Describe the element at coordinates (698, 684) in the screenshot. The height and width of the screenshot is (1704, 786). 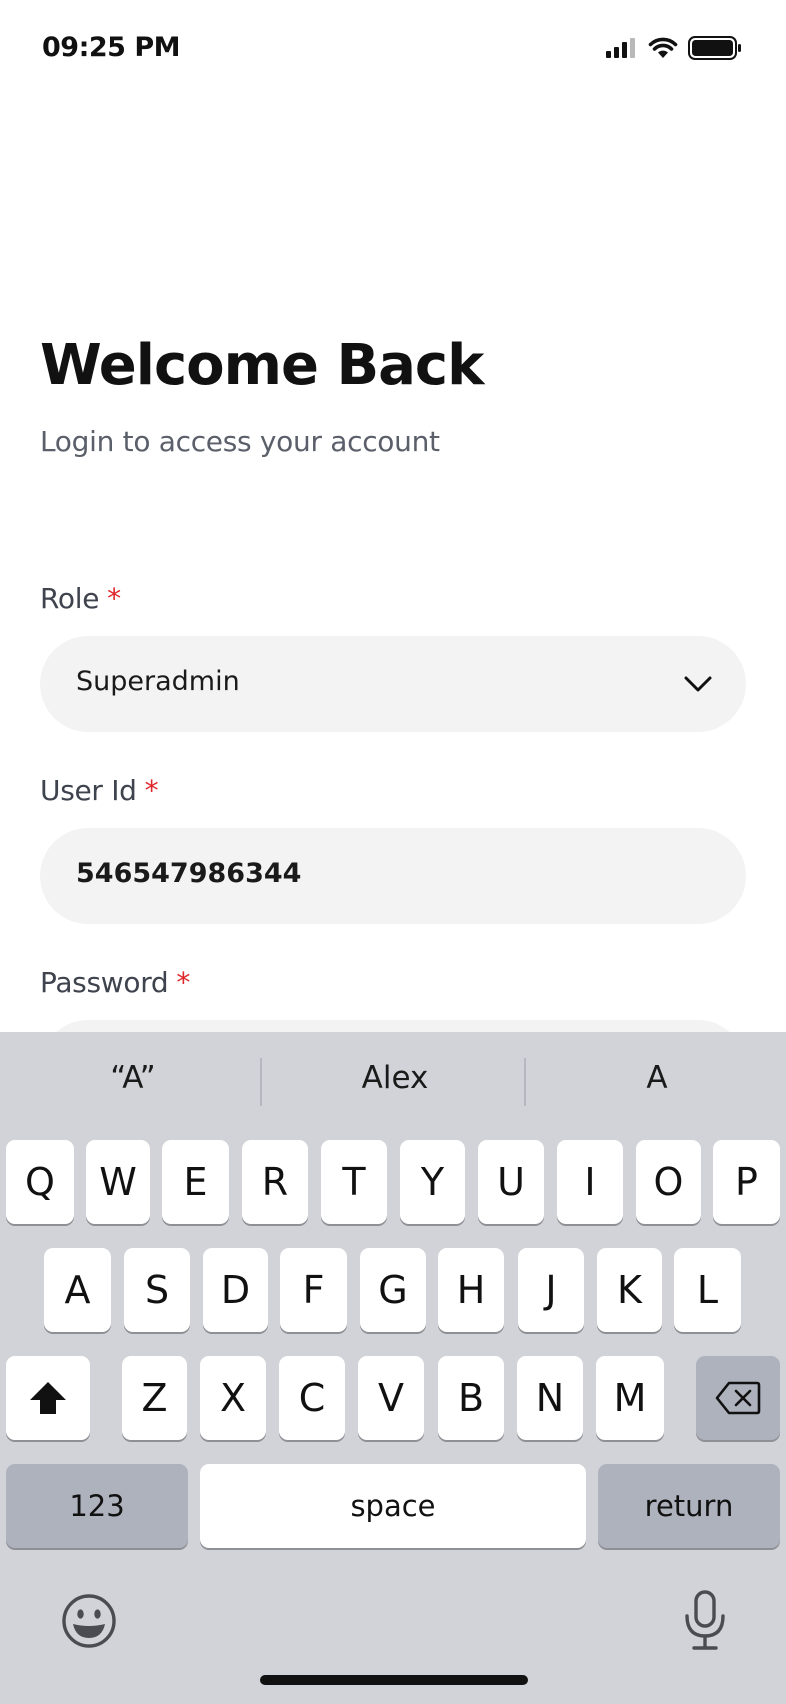
I see `chevron-down-icon` at that location.